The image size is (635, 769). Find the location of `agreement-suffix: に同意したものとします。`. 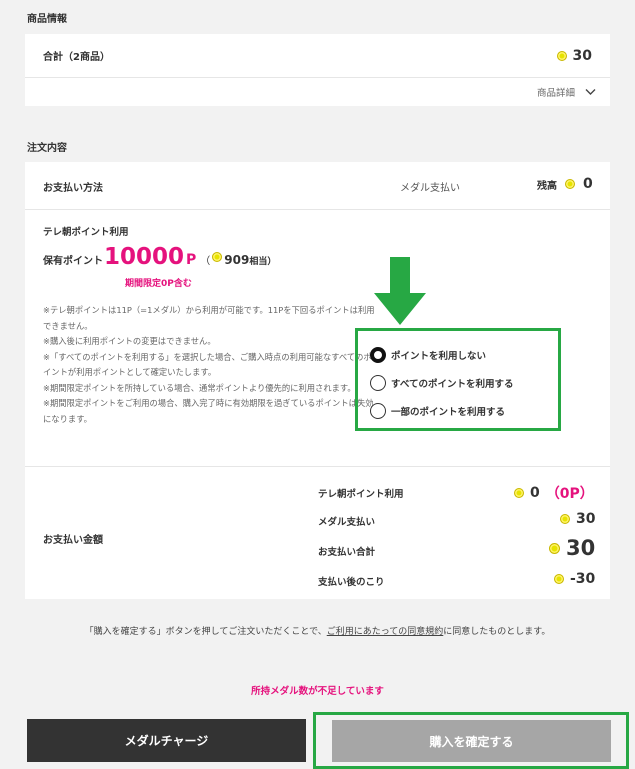

agreement-suffix: に同意したものとします。 is located at coordinates (497, 632).